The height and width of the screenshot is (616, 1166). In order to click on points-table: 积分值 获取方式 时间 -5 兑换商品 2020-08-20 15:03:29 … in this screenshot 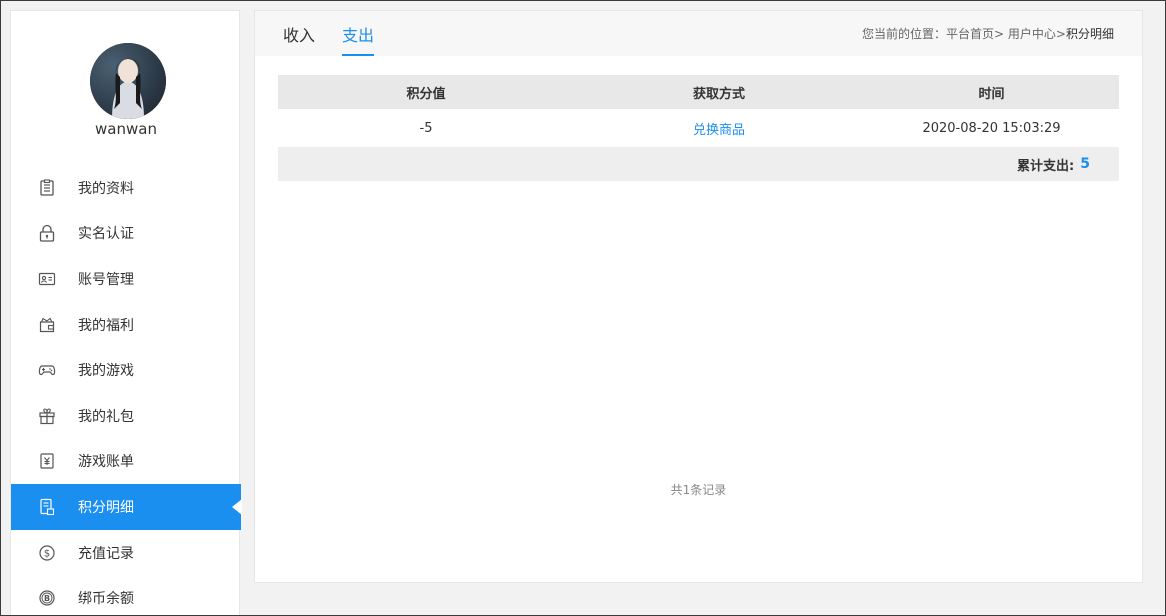, I will do `click(698, 128)`.